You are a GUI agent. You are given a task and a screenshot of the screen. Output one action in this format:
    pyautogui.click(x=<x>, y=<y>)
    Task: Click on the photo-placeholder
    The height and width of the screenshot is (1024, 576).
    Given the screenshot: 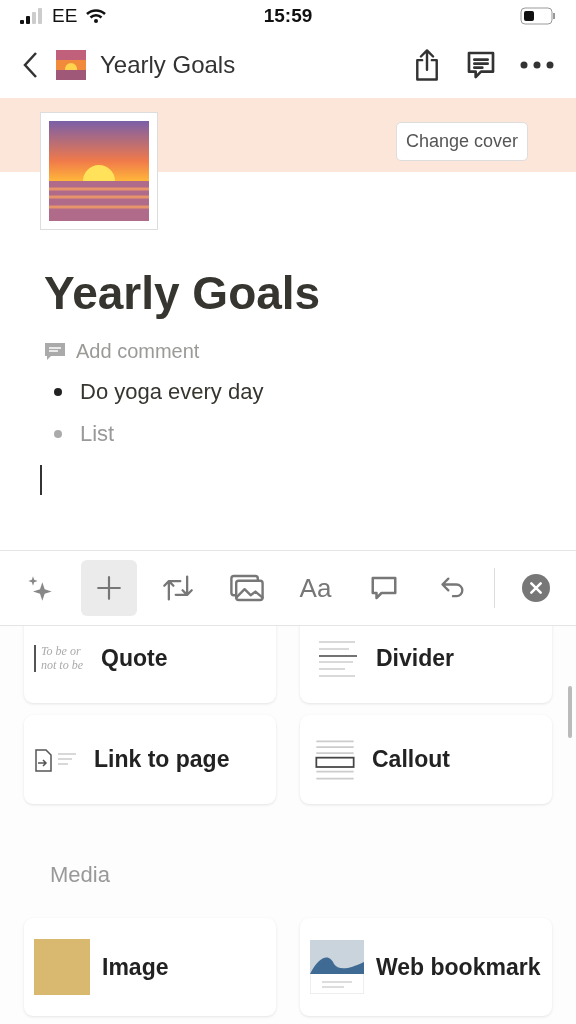 What is the action you would take?
    pyautogui.click(x=62, y=967)
    